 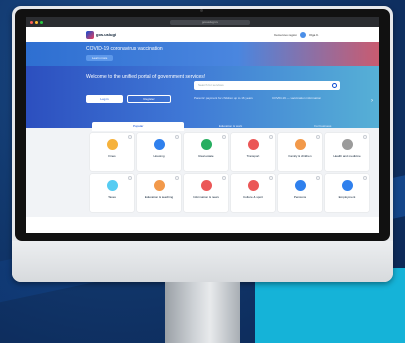 I want to click on search-input: Search for services, so click(x=267, y=85).